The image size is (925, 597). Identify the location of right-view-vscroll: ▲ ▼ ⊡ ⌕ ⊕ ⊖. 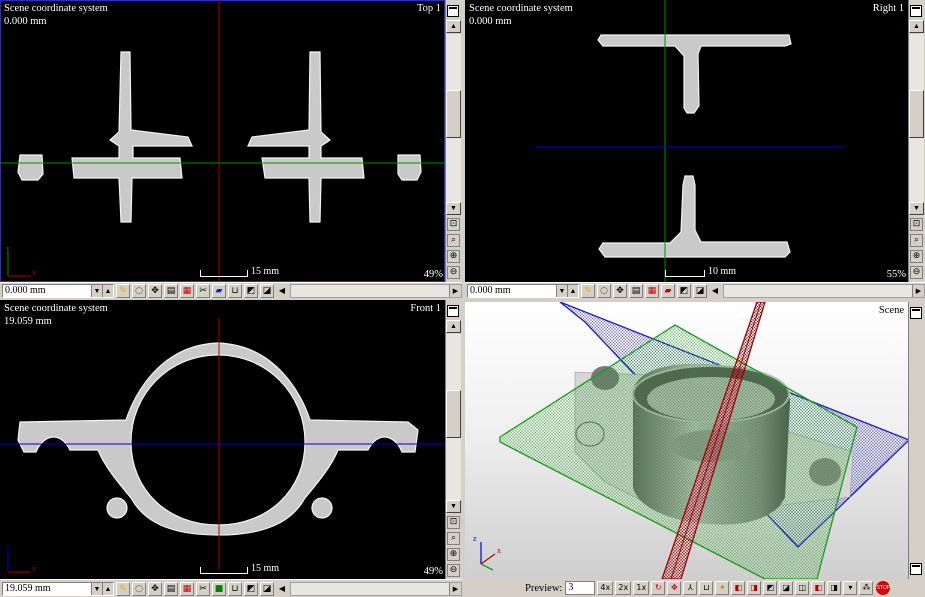
(916, 141).